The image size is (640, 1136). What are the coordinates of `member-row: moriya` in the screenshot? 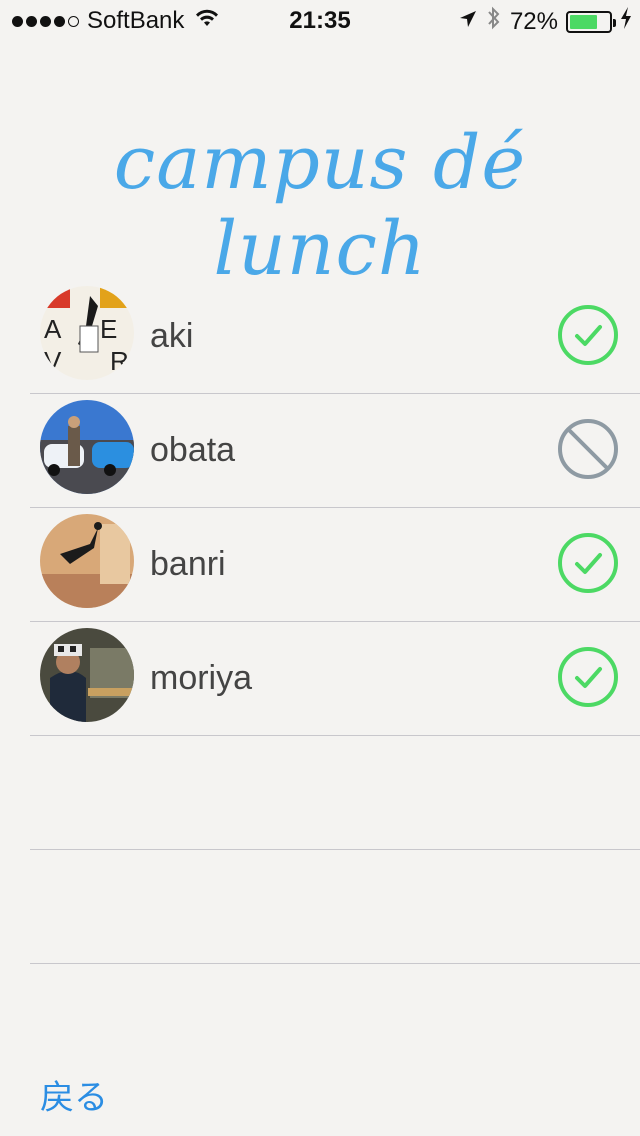 It's located at (335, 679).